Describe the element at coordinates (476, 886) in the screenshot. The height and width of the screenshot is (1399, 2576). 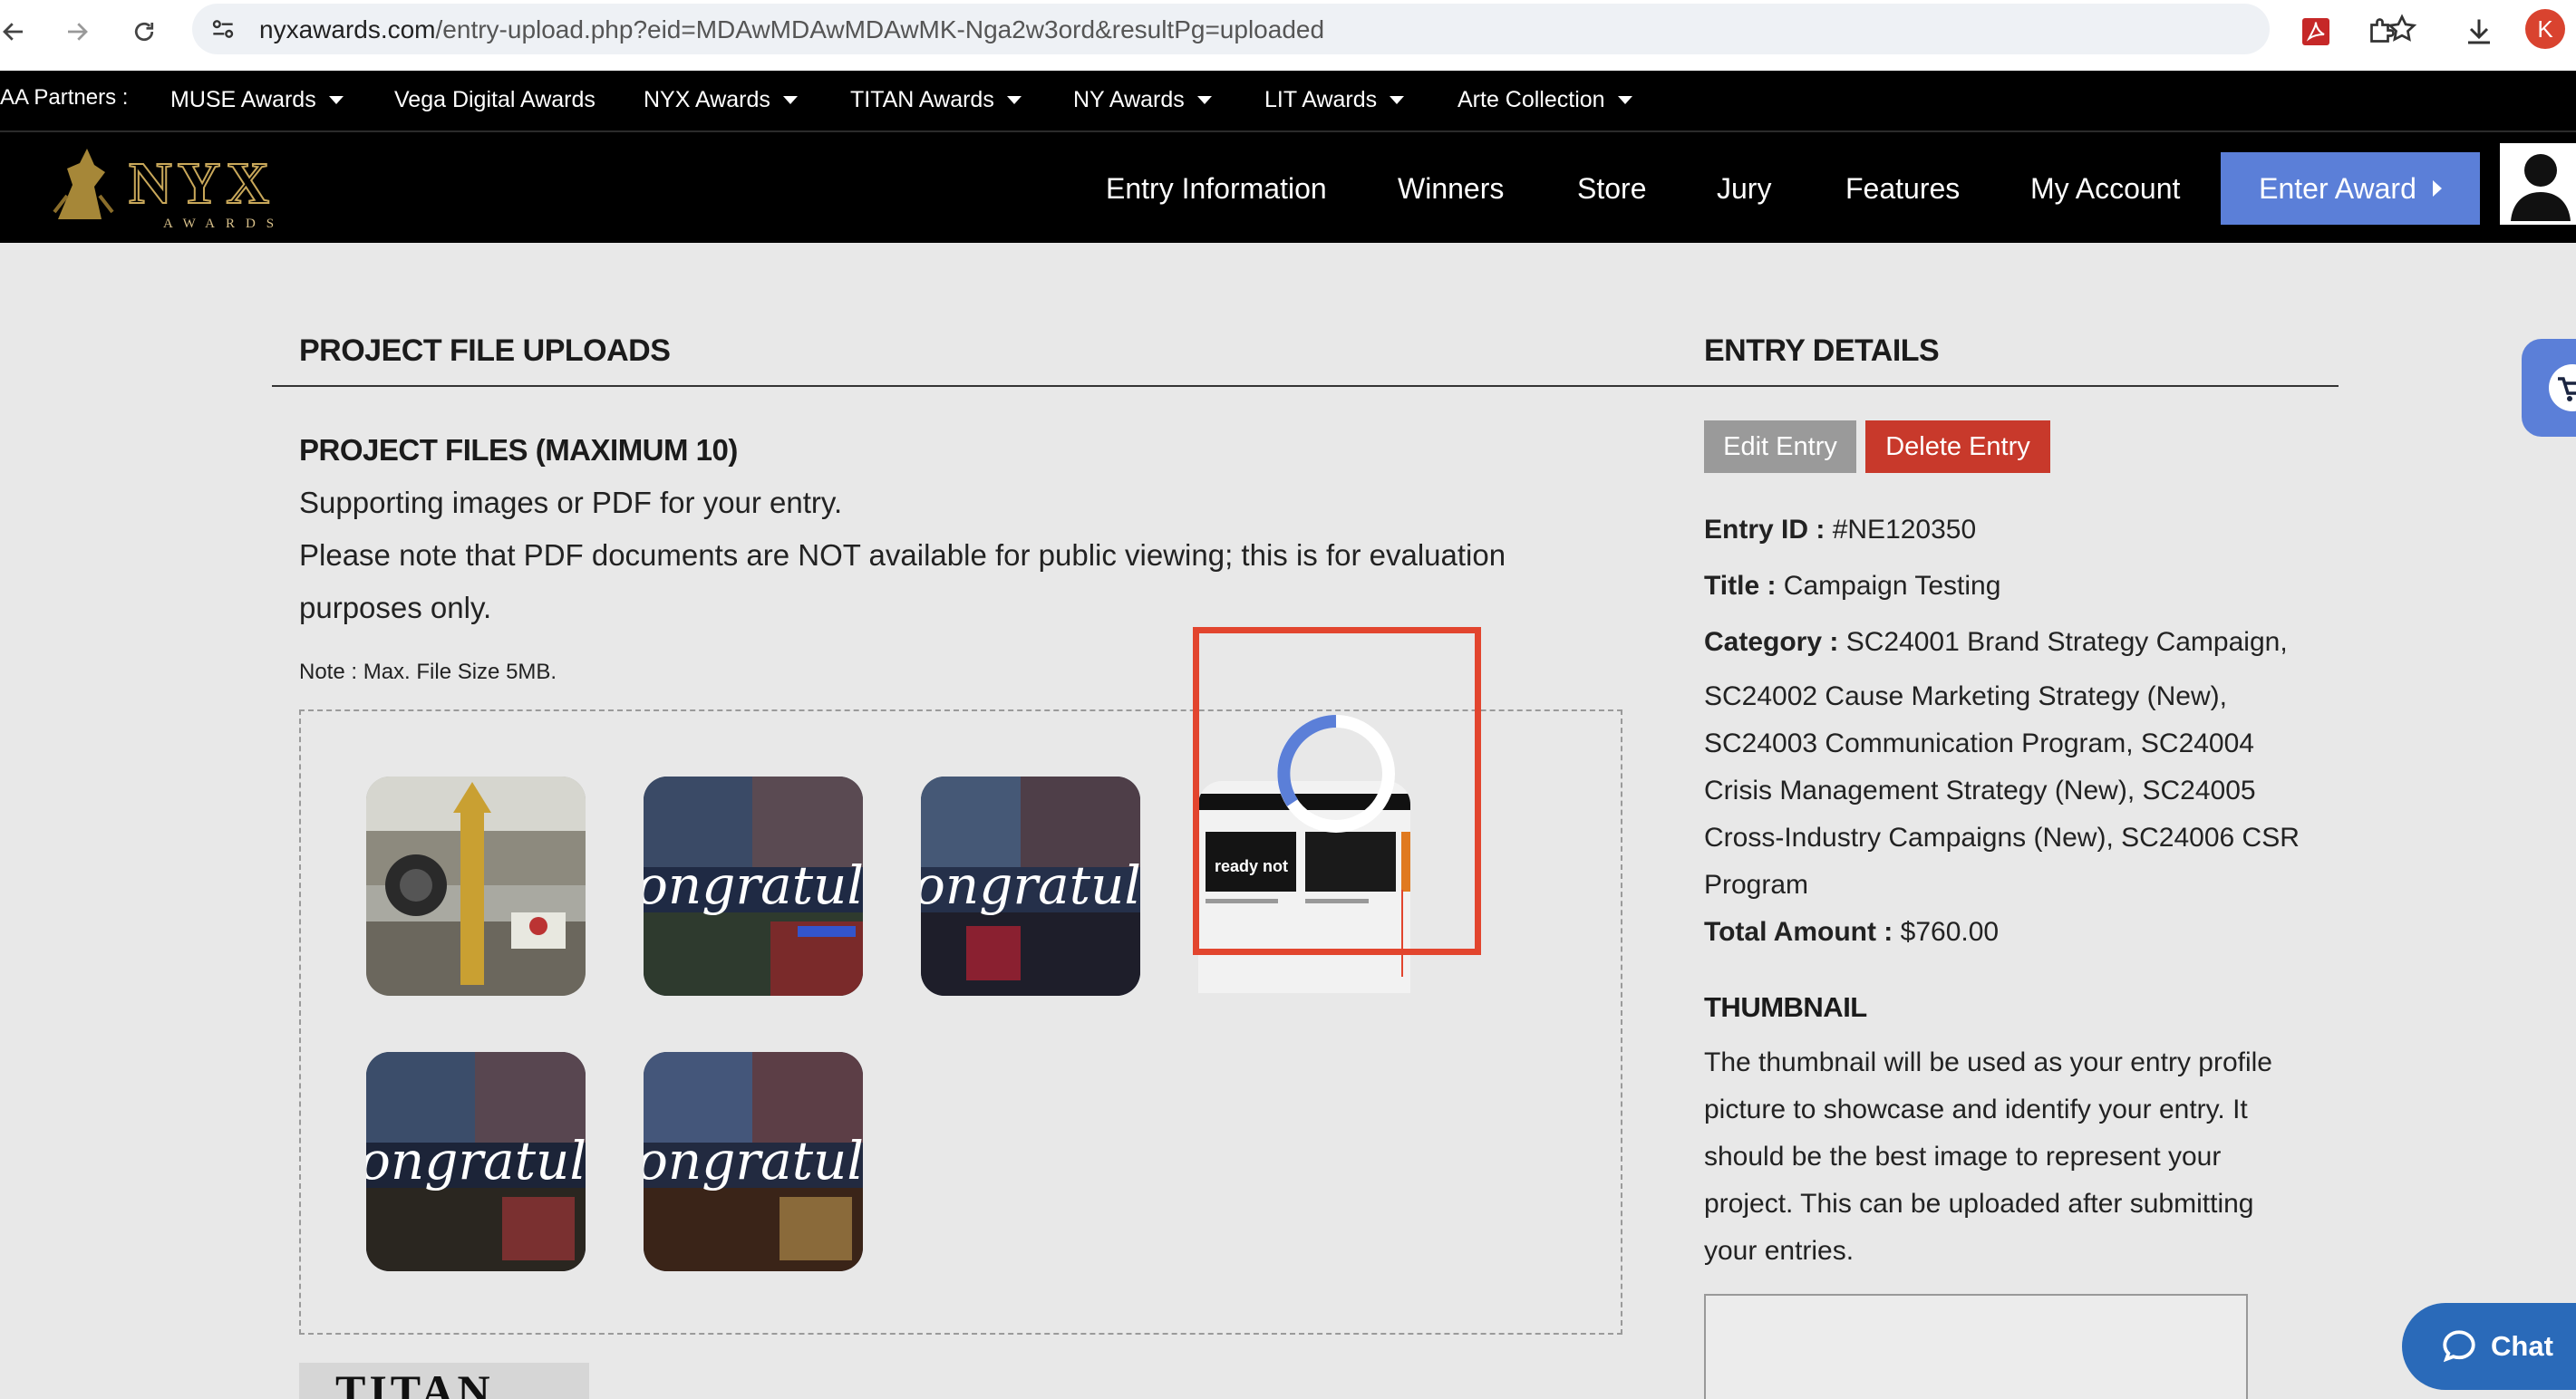
I see `uploaded-file-thumbnail` at that location.